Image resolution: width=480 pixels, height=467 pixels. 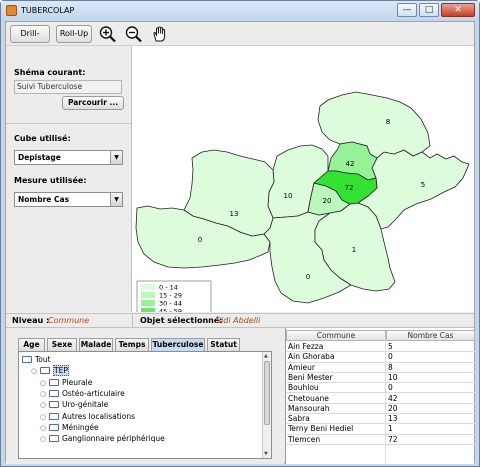 I want to click on scroll-down-icon: ▼, so click(x=266, y=454).